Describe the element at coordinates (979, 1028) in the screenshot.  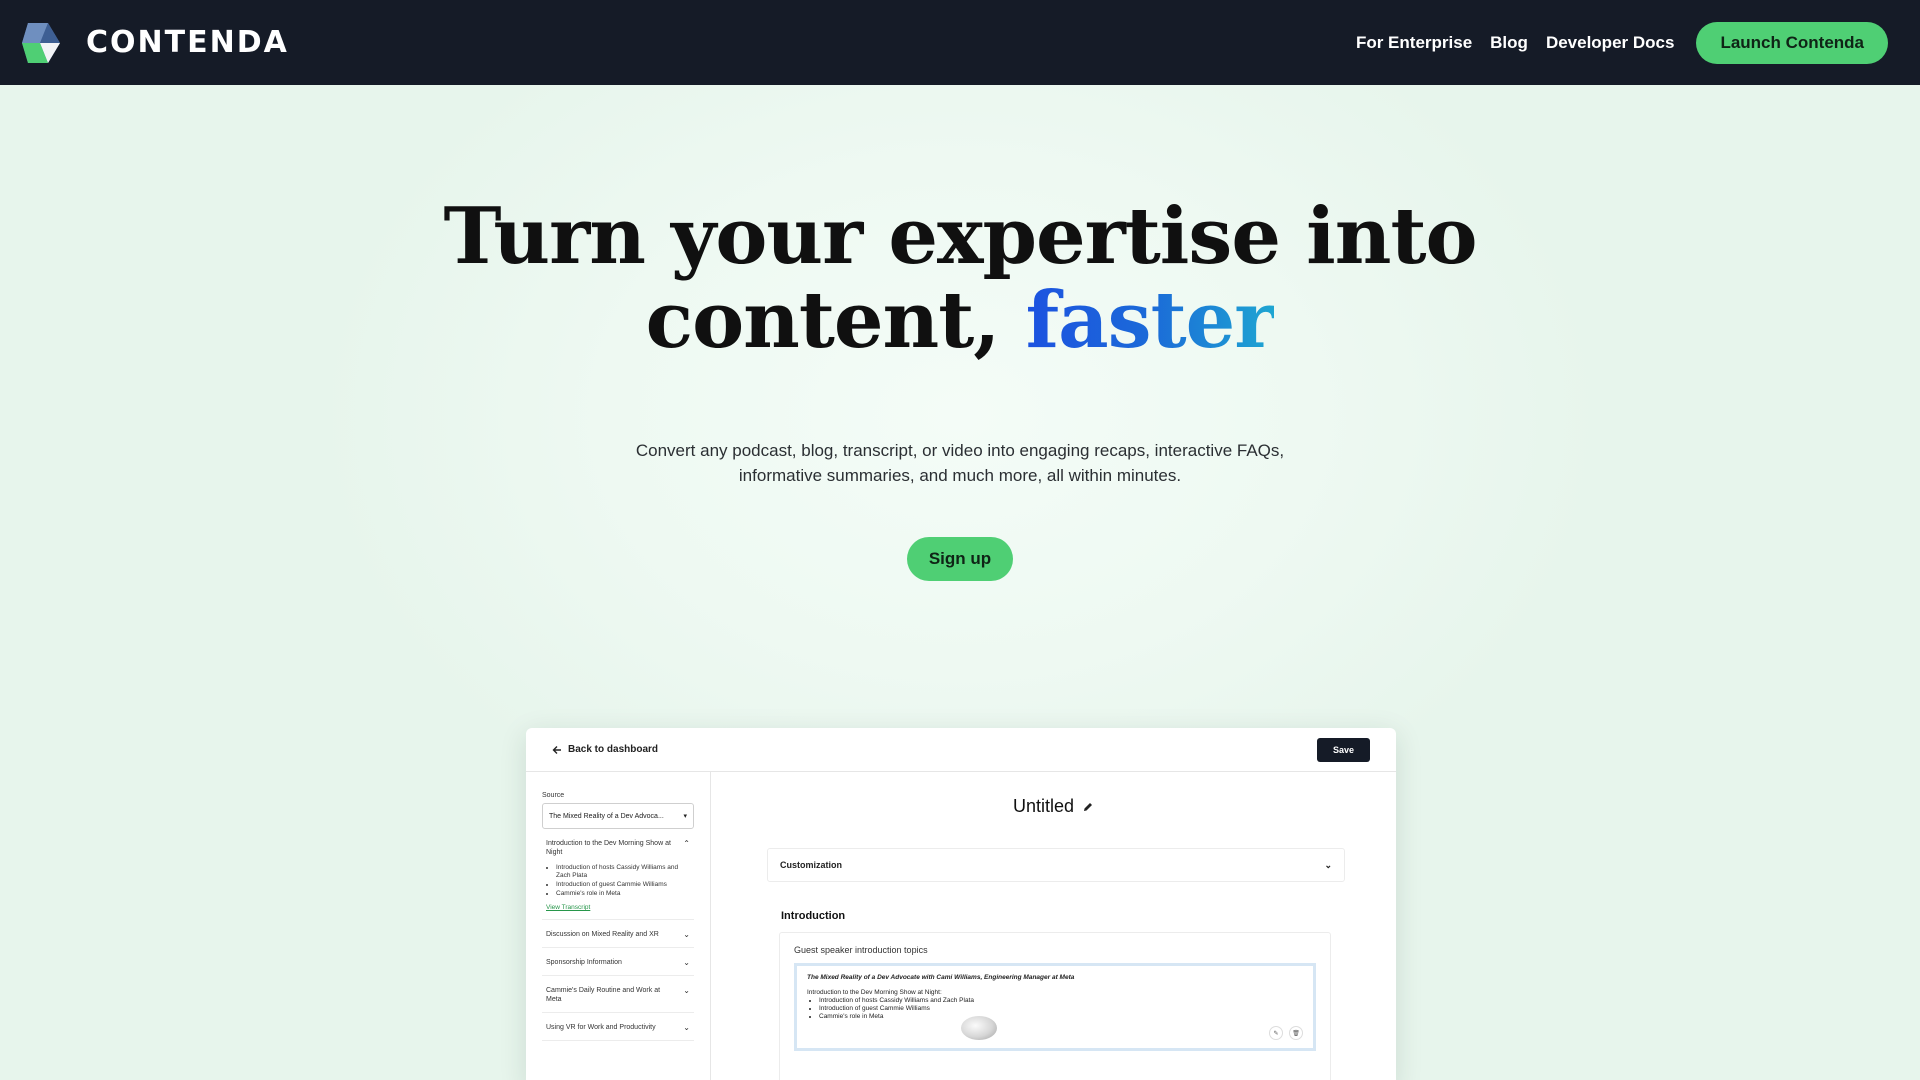
I see `cursor-highlight` at that location.